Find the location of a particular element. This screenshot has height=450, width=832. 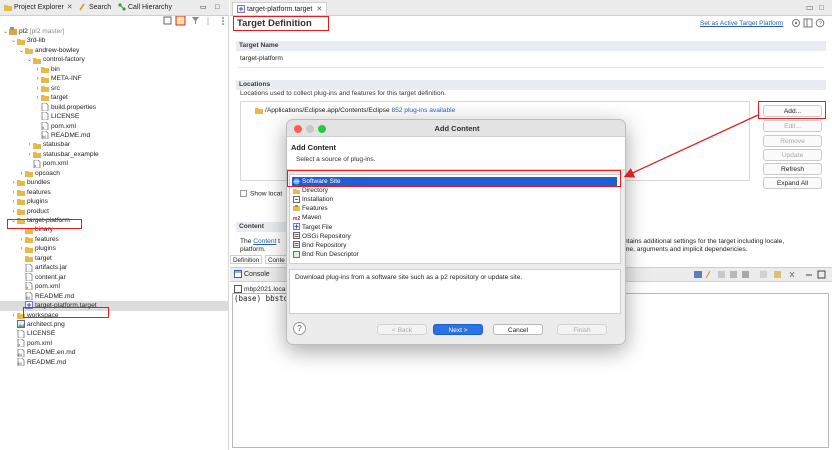

remove-button: Remove is located at coordinates (792, 141).